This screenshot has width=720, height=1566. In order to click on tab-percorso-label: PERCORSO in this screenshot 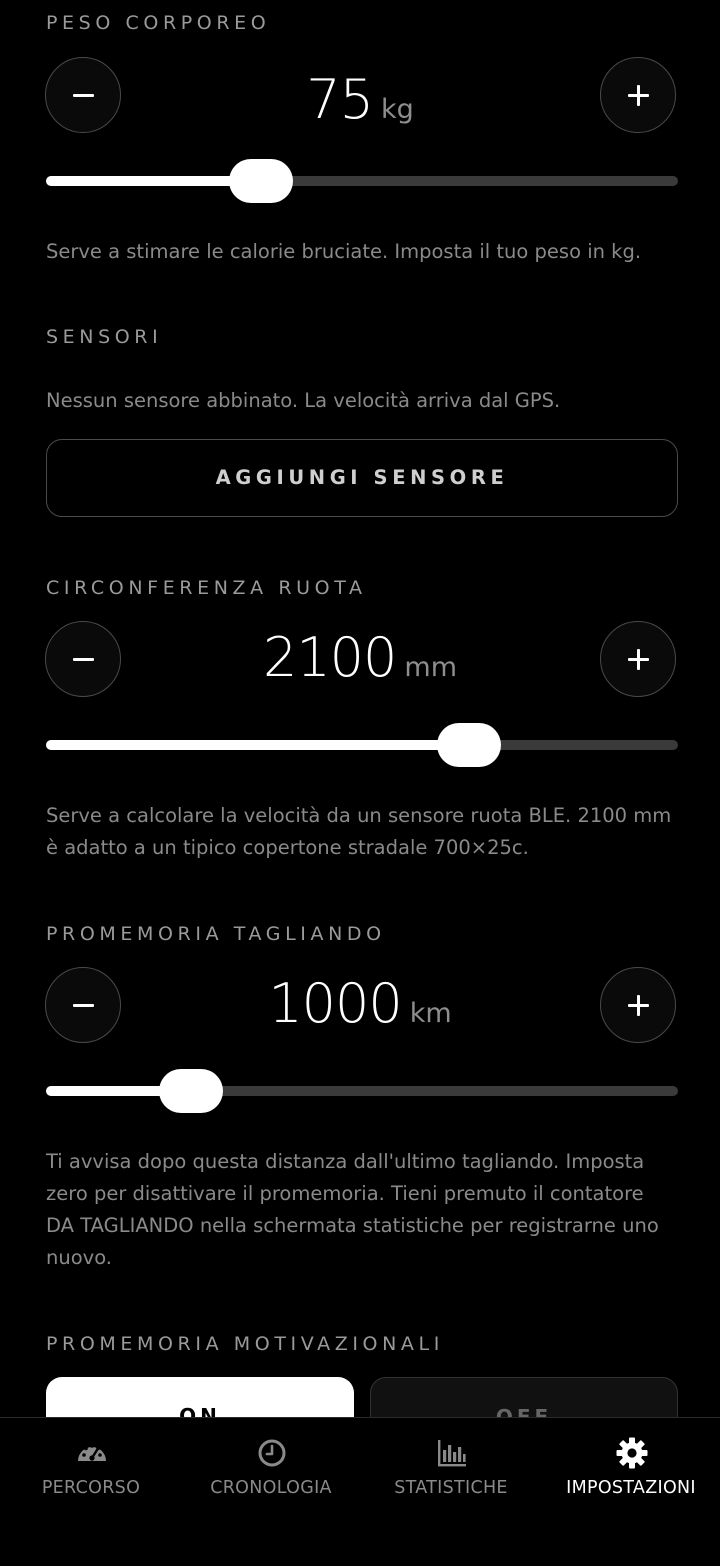, I will do `click(91, 1488)`.